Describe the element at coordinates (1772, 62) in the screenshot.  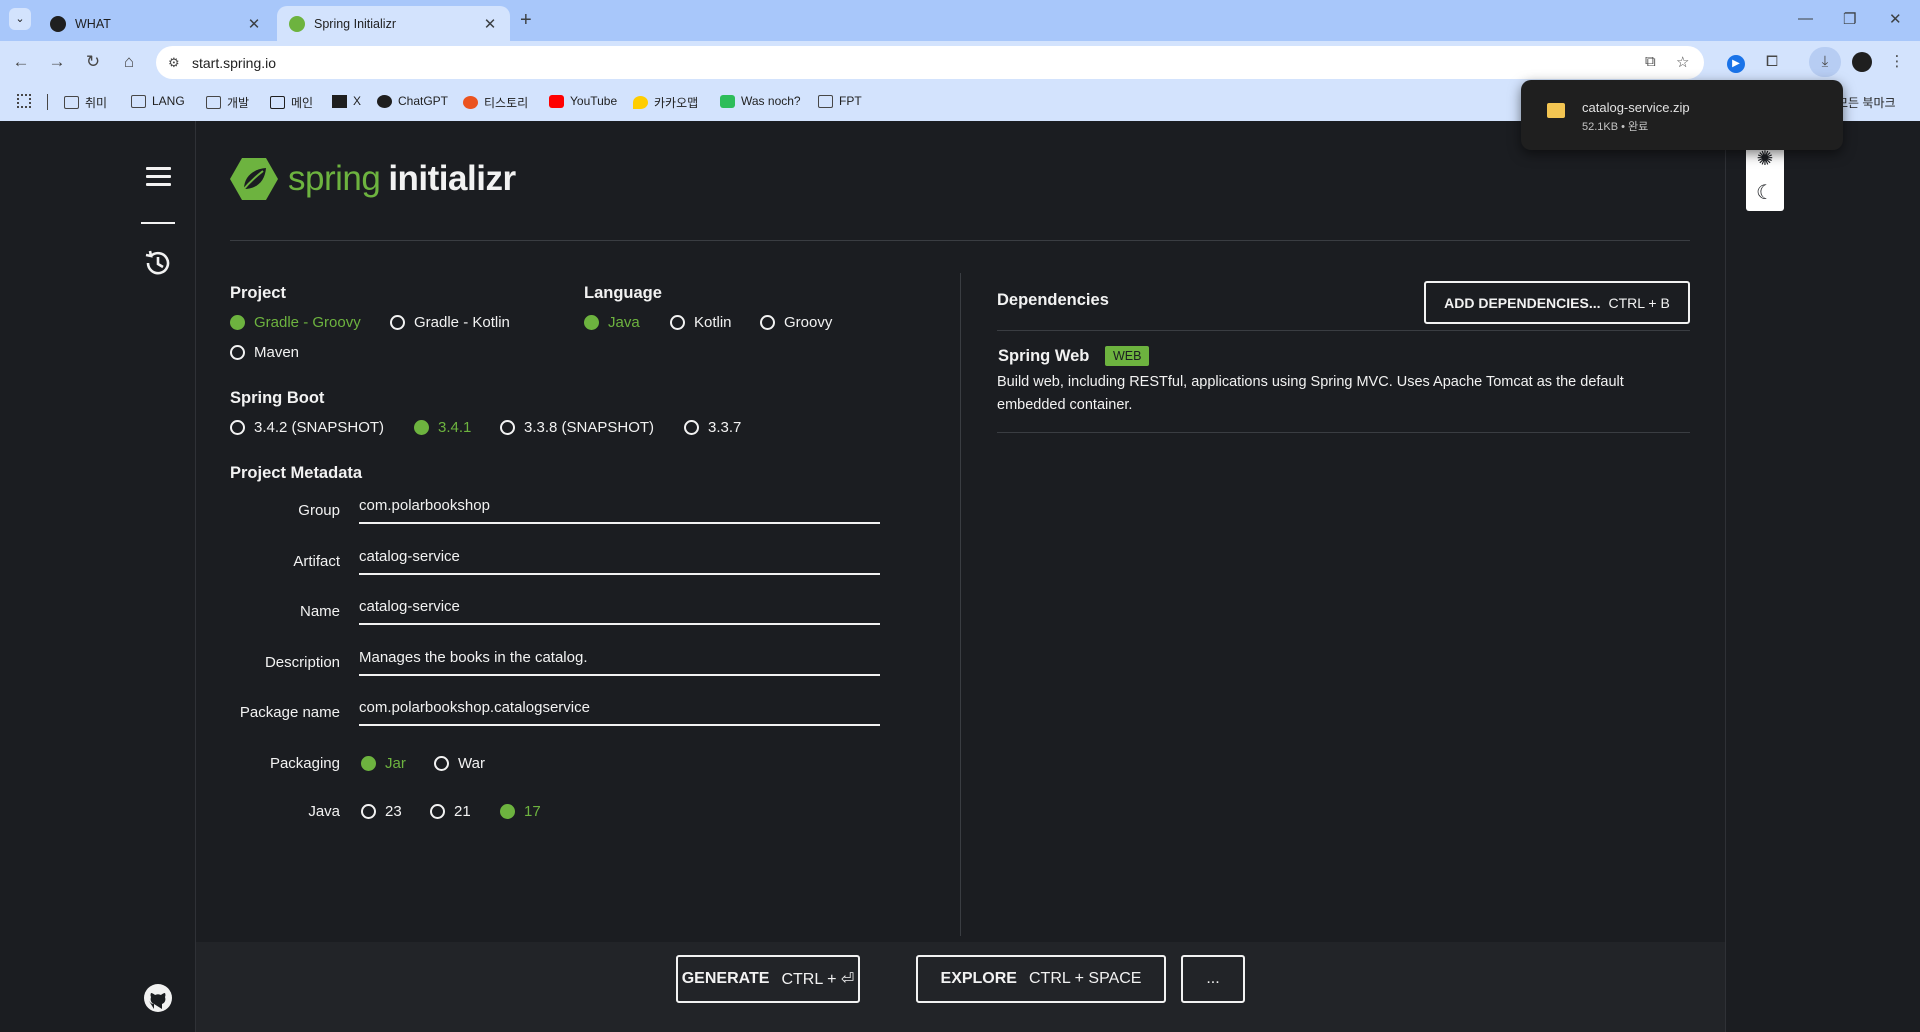
I see `extensions-puzzle-icon: ⧠` at that location.